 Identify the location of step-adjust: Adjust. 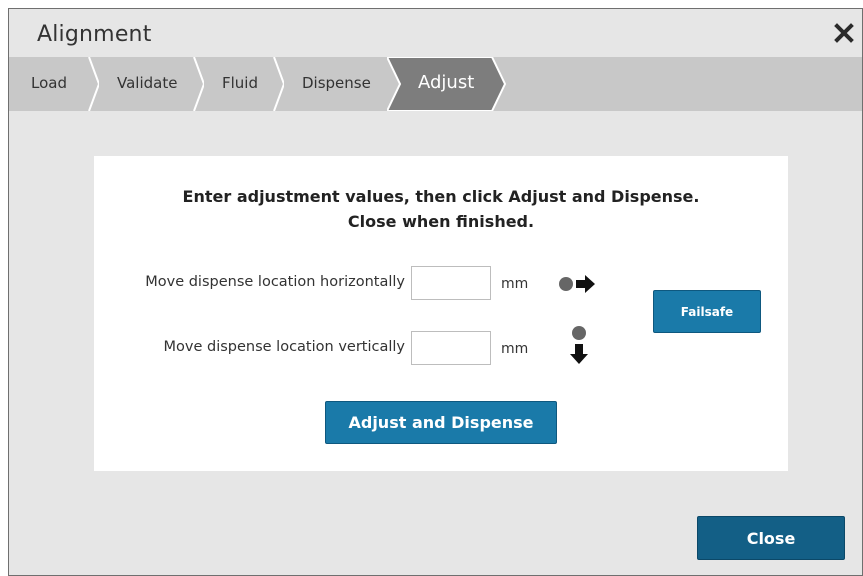
(447, 84).